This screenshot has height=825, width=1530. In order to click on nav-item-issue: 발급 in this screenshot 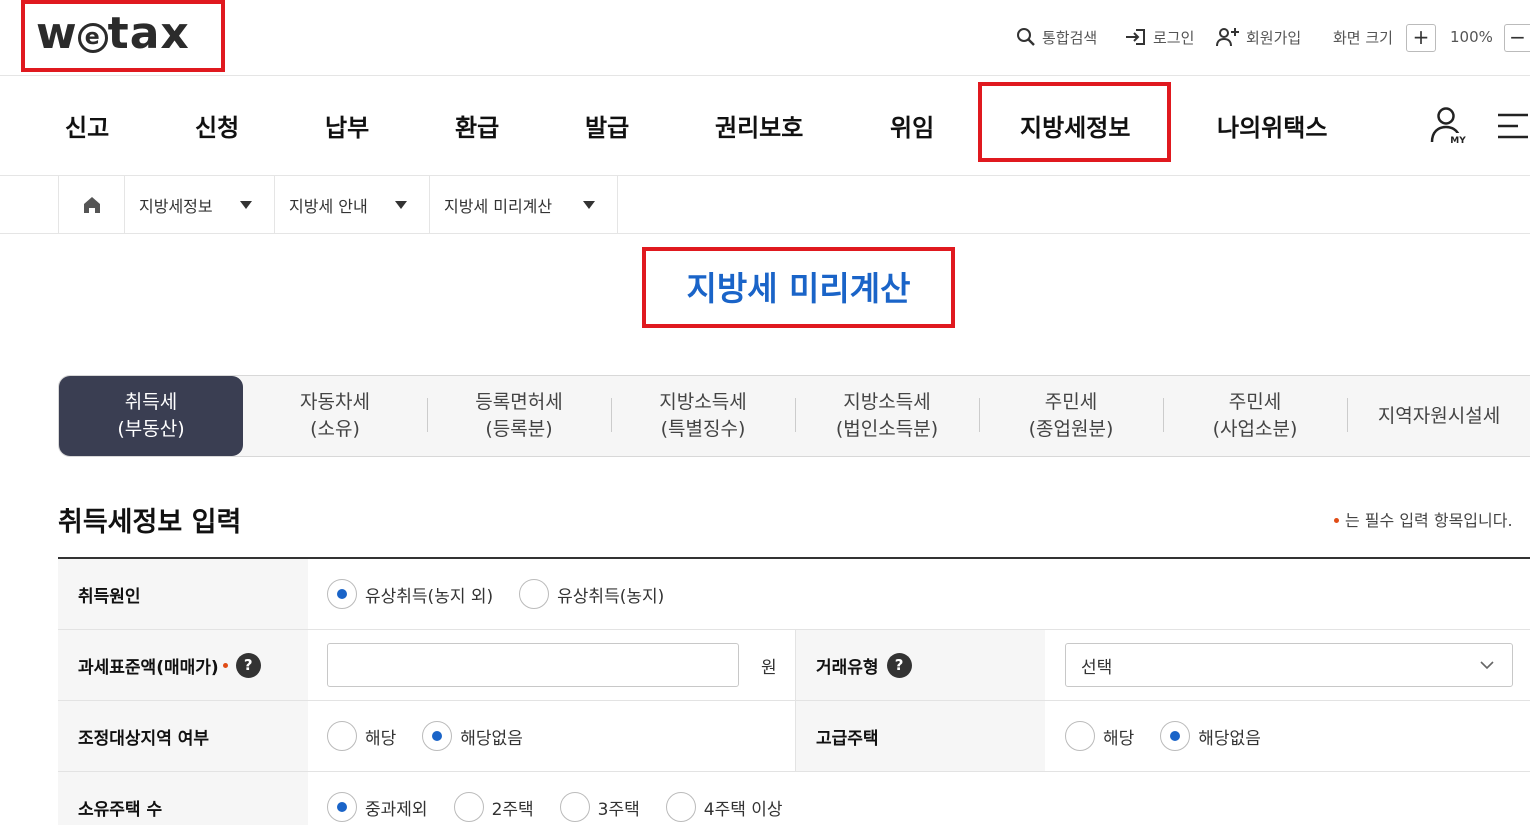, I will do `click(607, 125)`.